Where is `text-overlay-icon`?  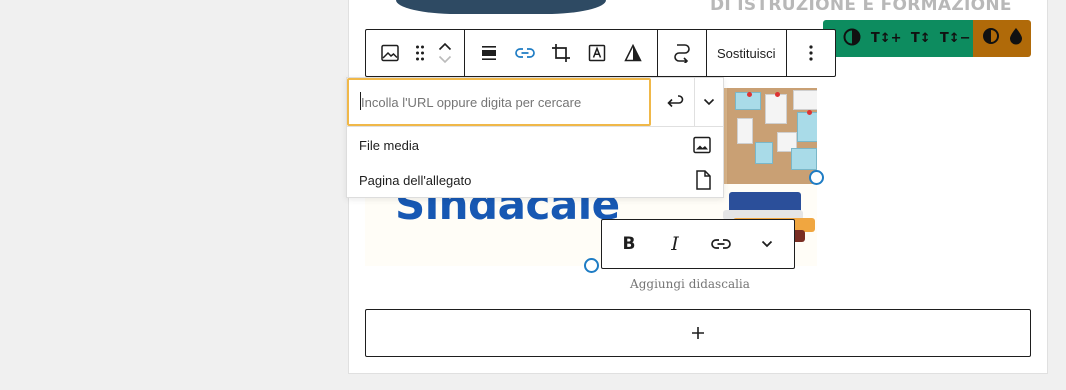 text-overlay-icon is located at coordinates (597, 53).